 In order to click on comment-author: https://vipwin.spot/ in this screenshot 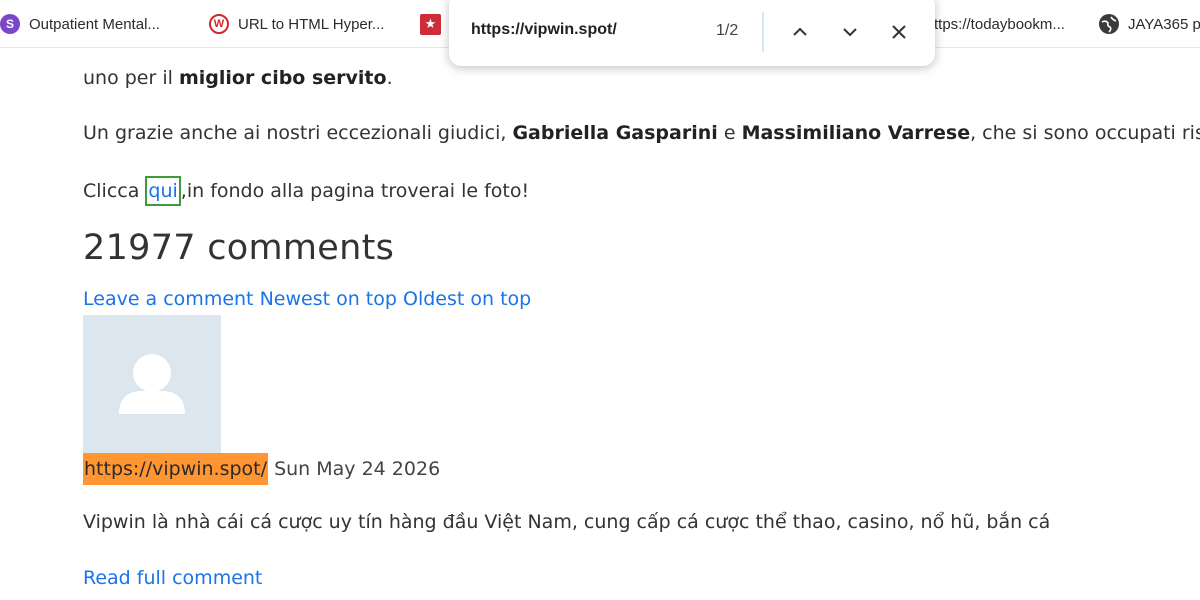, I will do `click(176, 469)`.